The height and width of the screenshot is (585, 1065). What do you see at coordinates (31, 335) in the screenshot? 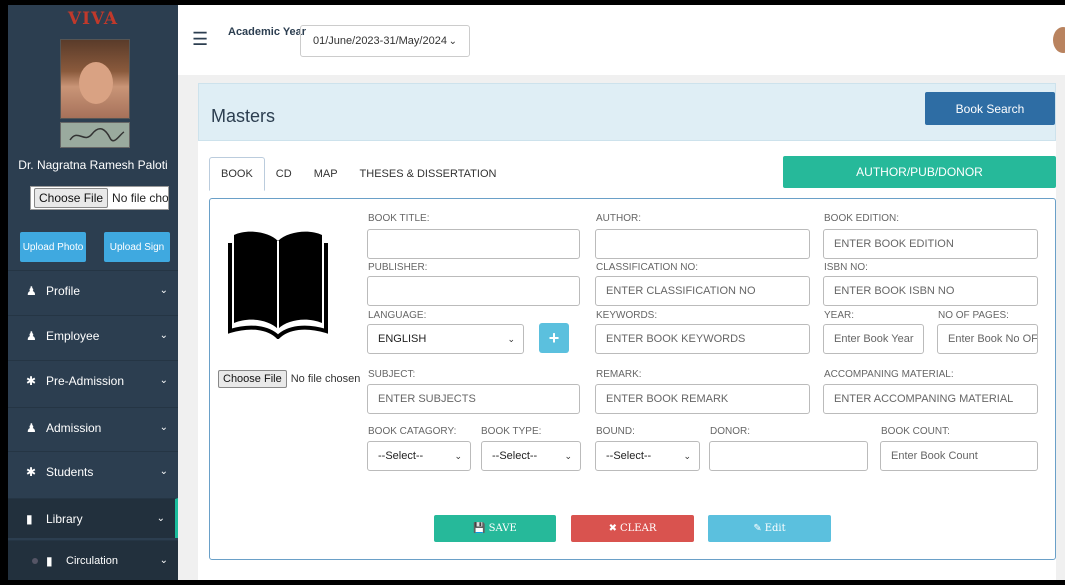
I see `user-icon: ♟` at bounding box center [31, 335].